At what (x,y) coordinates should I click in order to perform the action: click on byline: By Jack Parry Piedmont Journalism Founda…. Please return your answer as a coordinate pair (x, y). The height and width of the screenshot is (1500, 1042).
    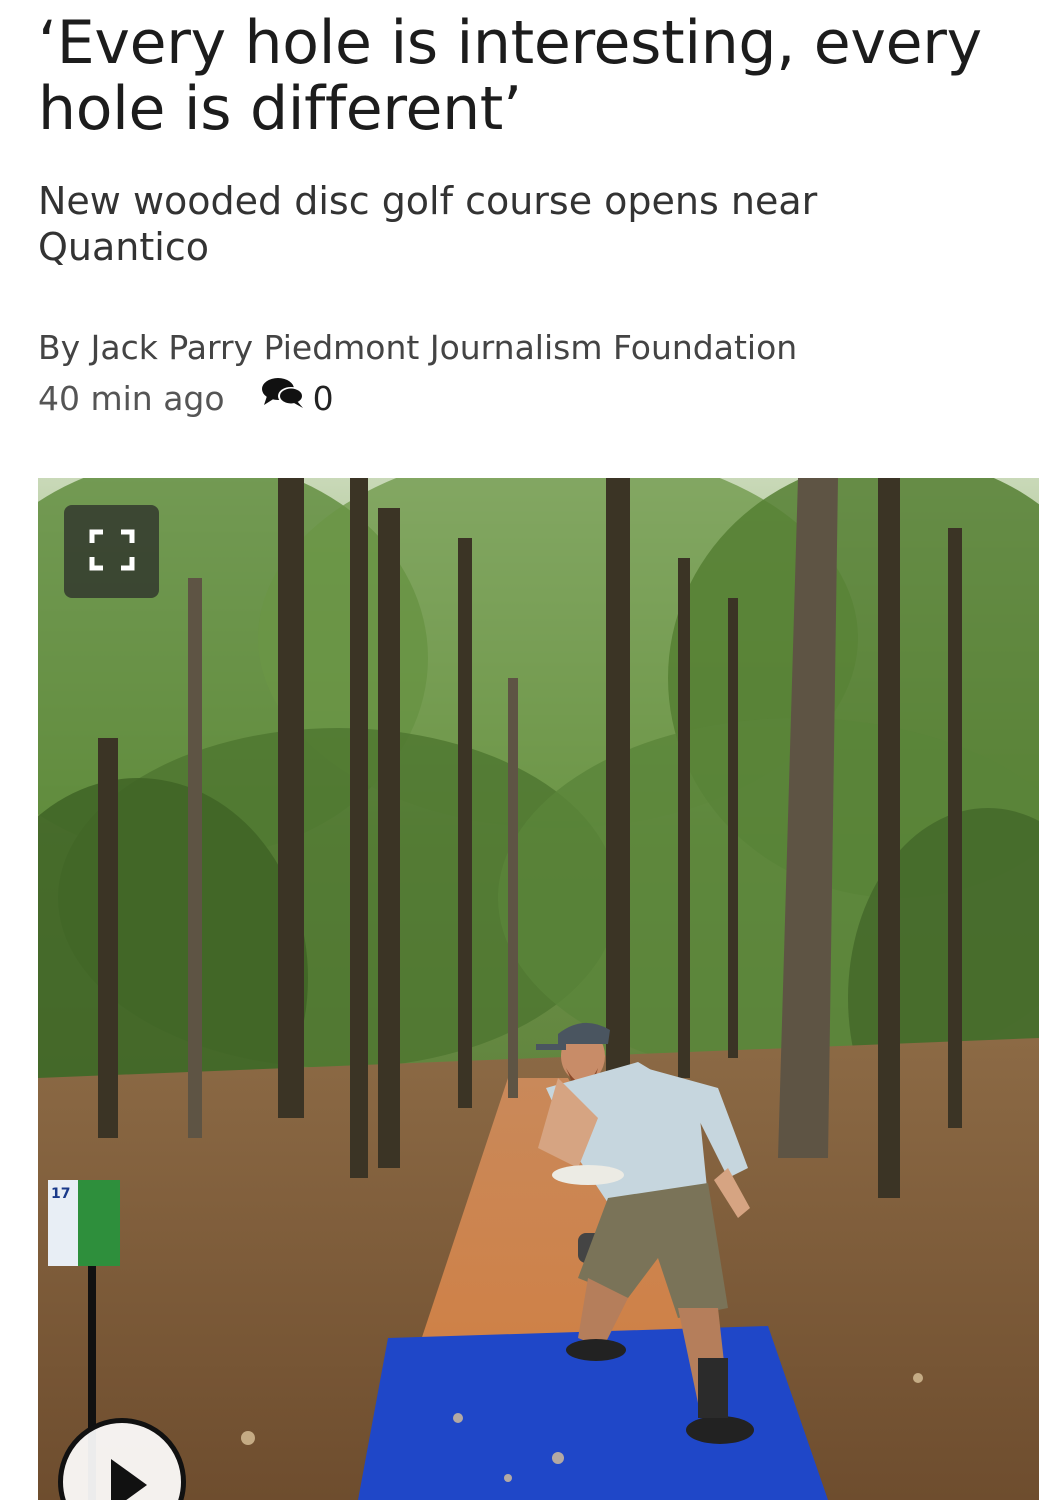
    Looking at the image, I should click on (540, 348).